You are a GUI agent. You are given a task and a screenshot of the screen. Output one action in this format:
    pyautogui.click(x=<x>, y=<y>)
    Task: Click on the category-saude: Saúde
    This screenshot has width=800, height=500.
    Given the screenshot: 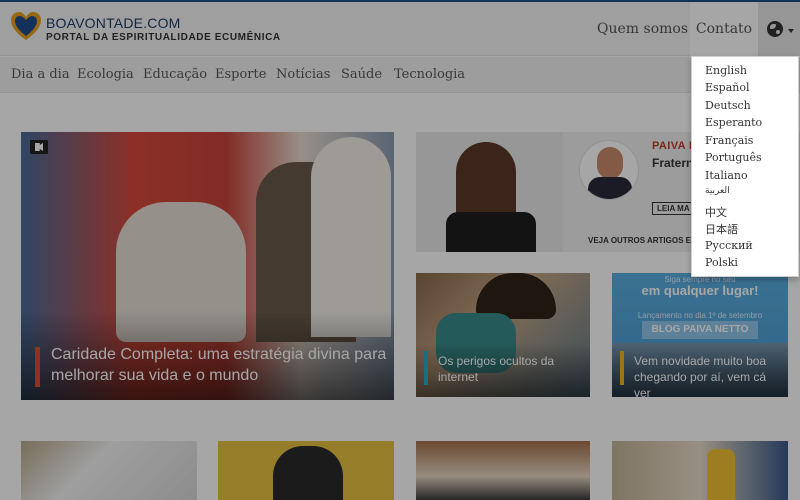 What is the action you would take?
    pyautogui.click(x=361, y=74)
    